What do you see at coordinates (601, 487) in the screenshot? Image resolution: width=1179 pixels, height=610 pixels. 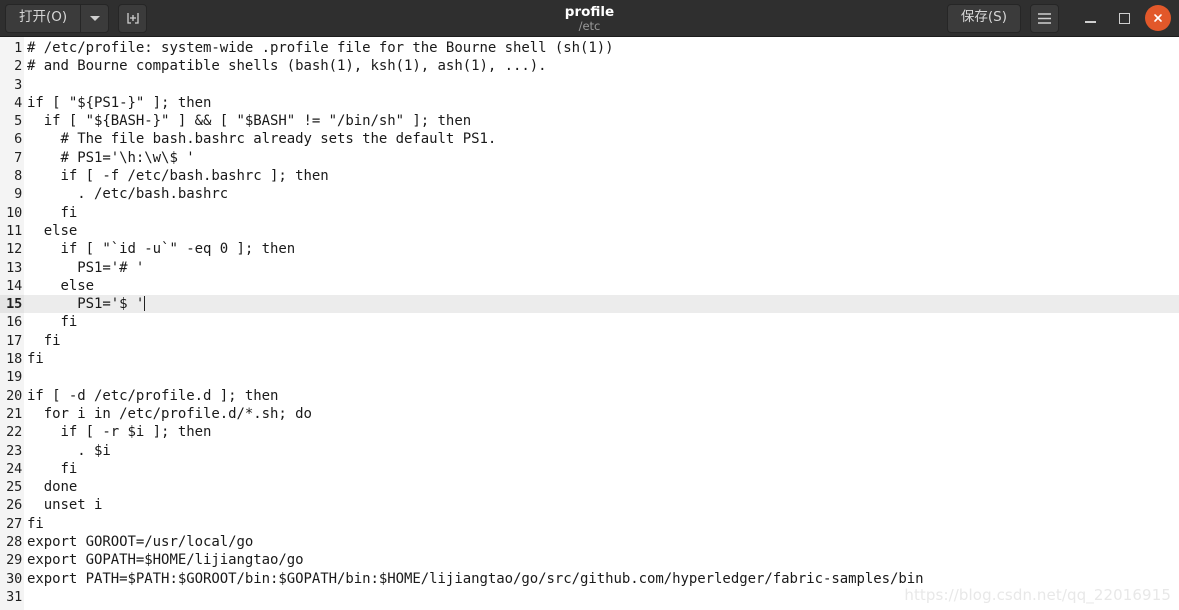 I see `code-line-text: done` at bounding box center [601, 487].